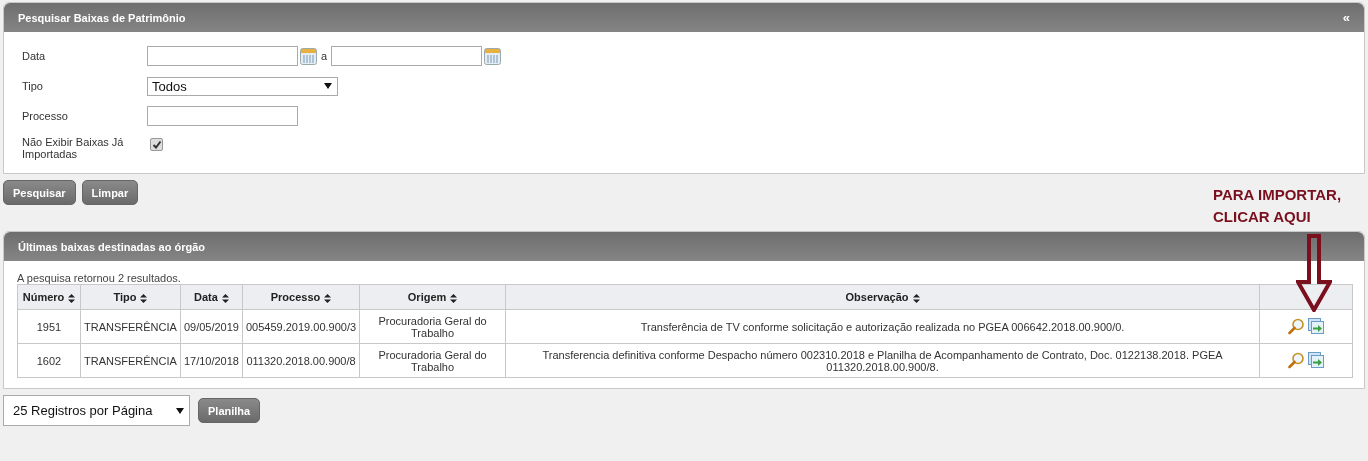  Describe the element at coordinates (73, 148) in the screenshot. I see `field-label: Não Exibir Baixas Já Importadas` at that location.